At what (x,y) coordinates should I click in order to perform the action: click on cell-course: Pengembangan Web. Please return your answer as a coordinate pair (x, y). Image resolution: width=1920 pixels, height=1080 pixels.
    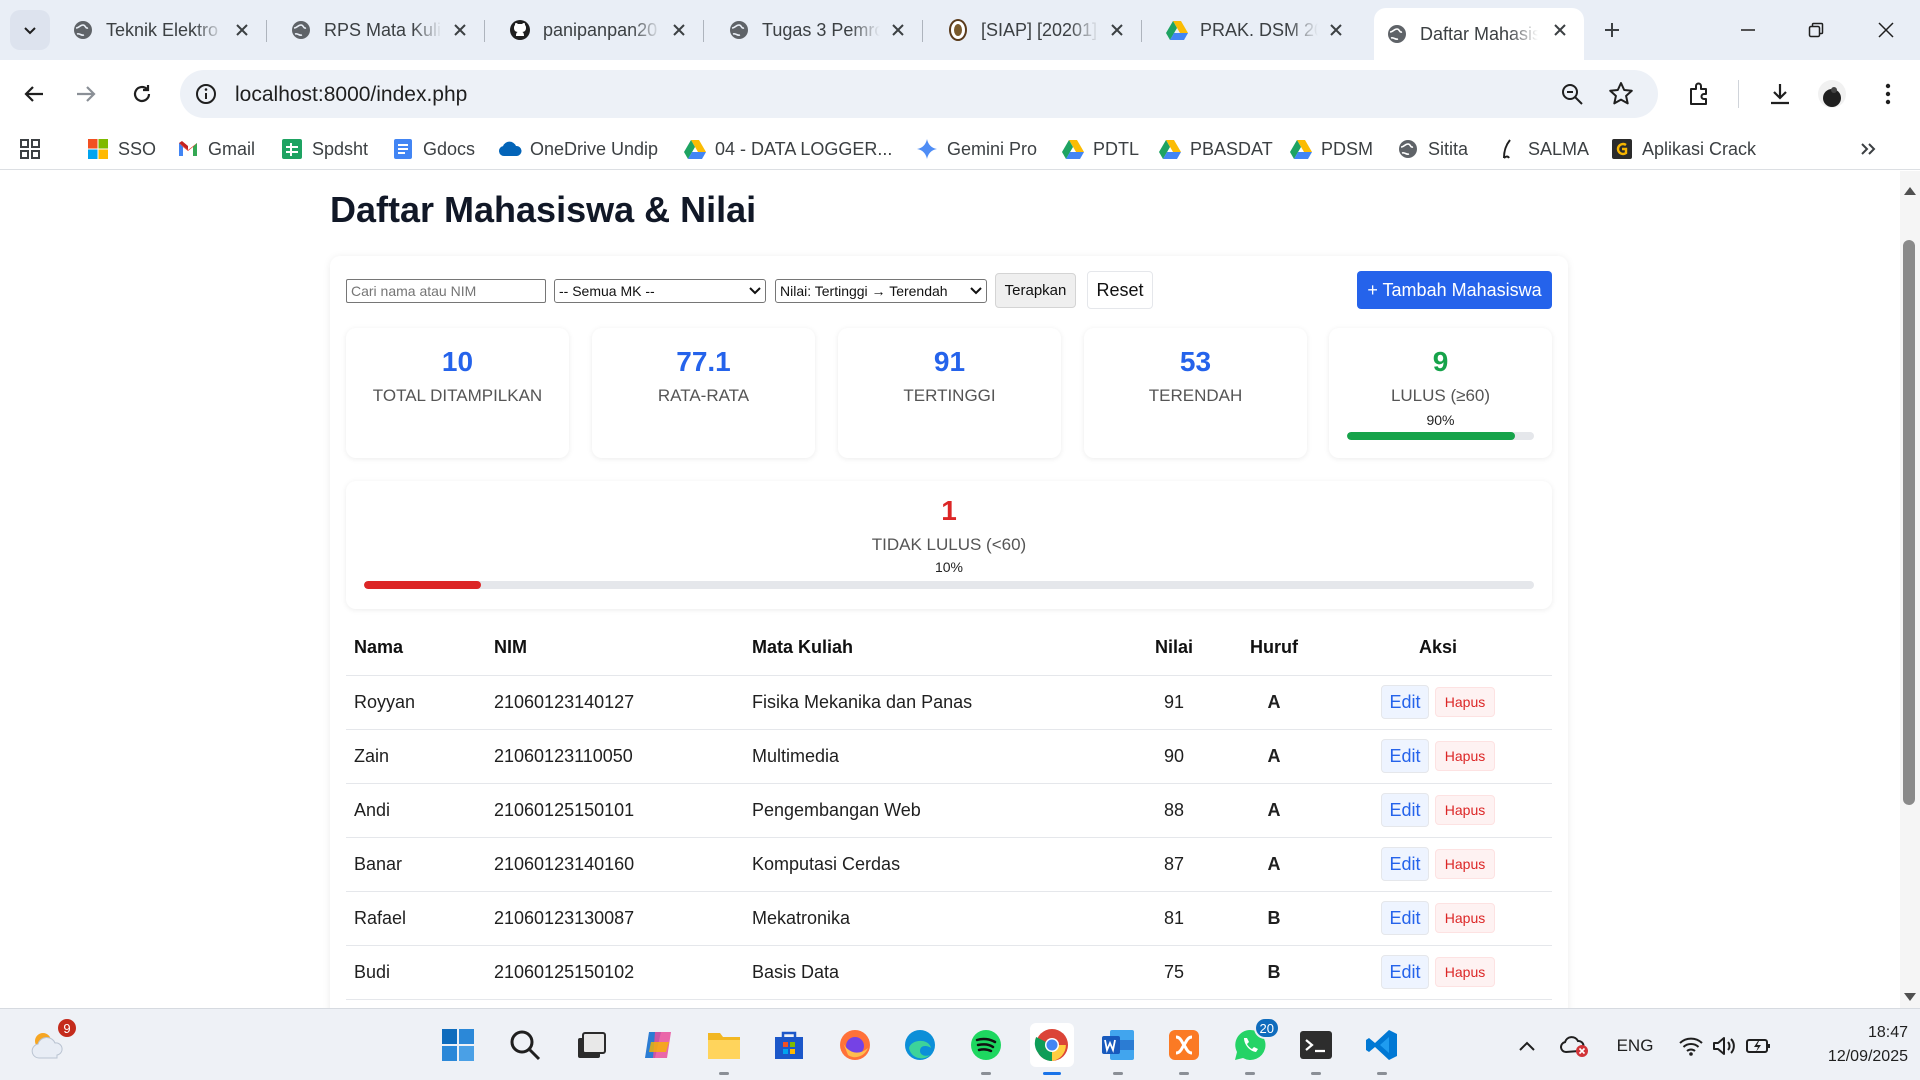
    Looking at the image, I should click on (934, 810).